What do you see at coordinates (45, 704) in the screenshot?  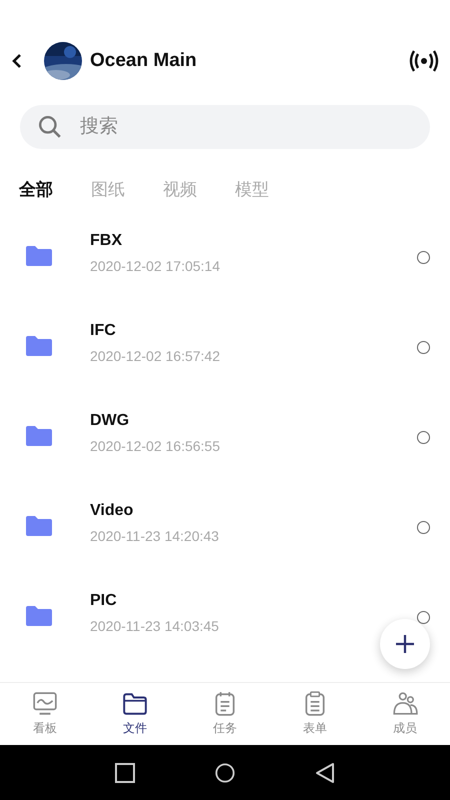 I see `monitor-icon` at bounding box center [45, 704].